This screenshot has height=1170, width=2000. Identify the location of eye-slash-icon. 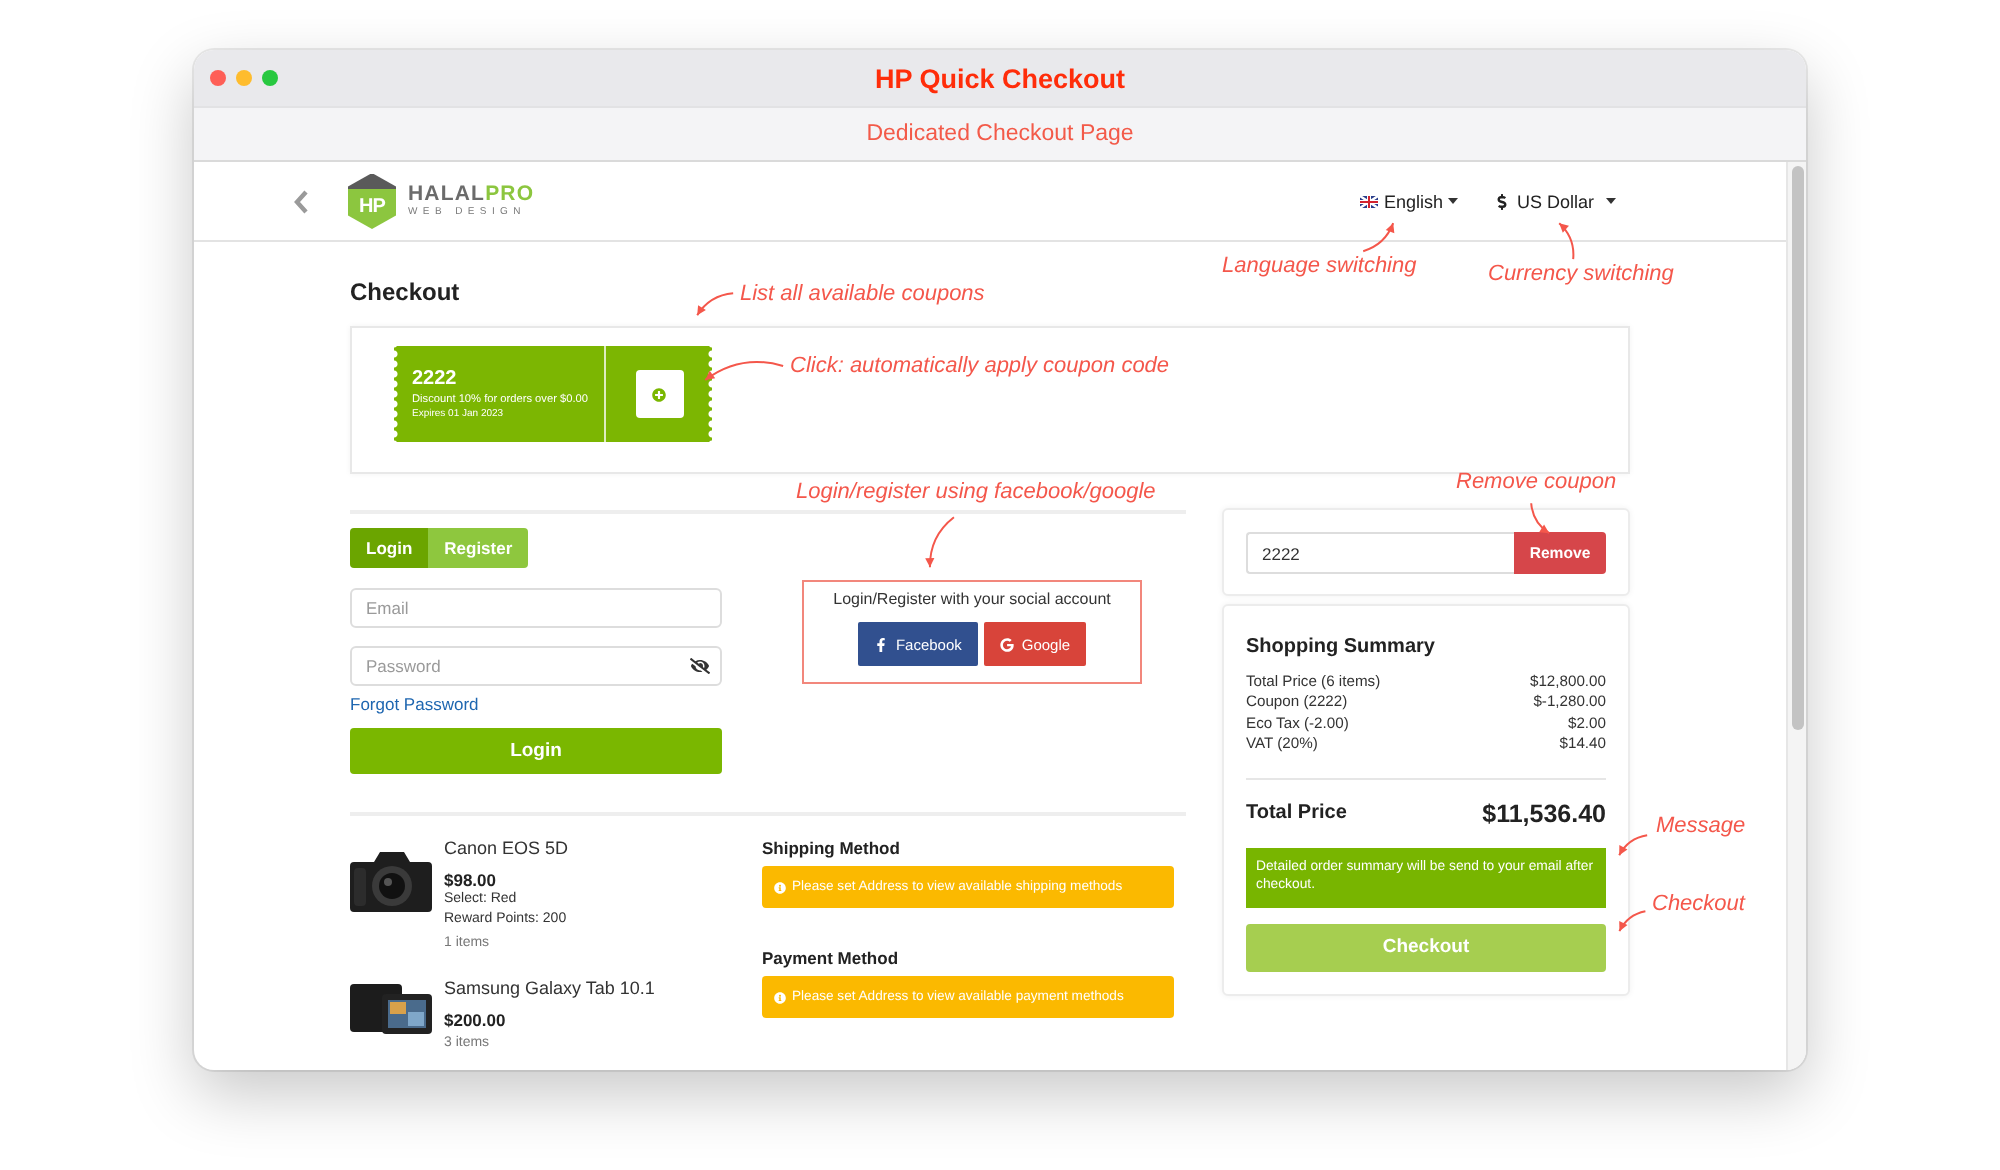
(700, 666).